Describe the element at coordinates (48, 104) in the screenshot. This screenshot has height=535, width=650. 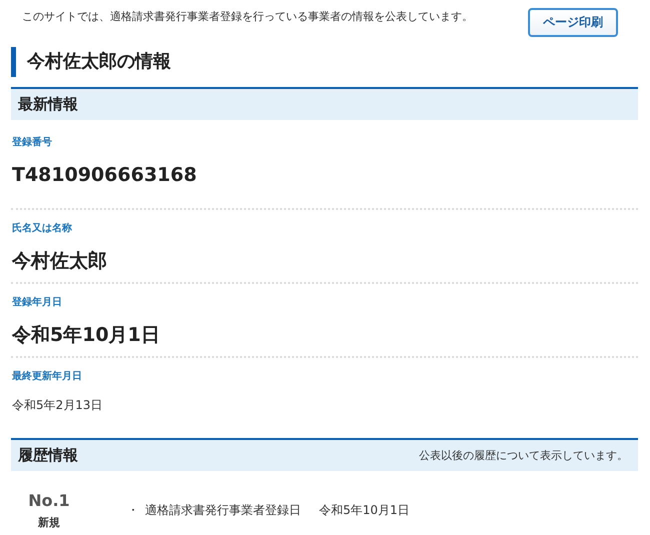
I see `section-title: 最新情報` at that location.